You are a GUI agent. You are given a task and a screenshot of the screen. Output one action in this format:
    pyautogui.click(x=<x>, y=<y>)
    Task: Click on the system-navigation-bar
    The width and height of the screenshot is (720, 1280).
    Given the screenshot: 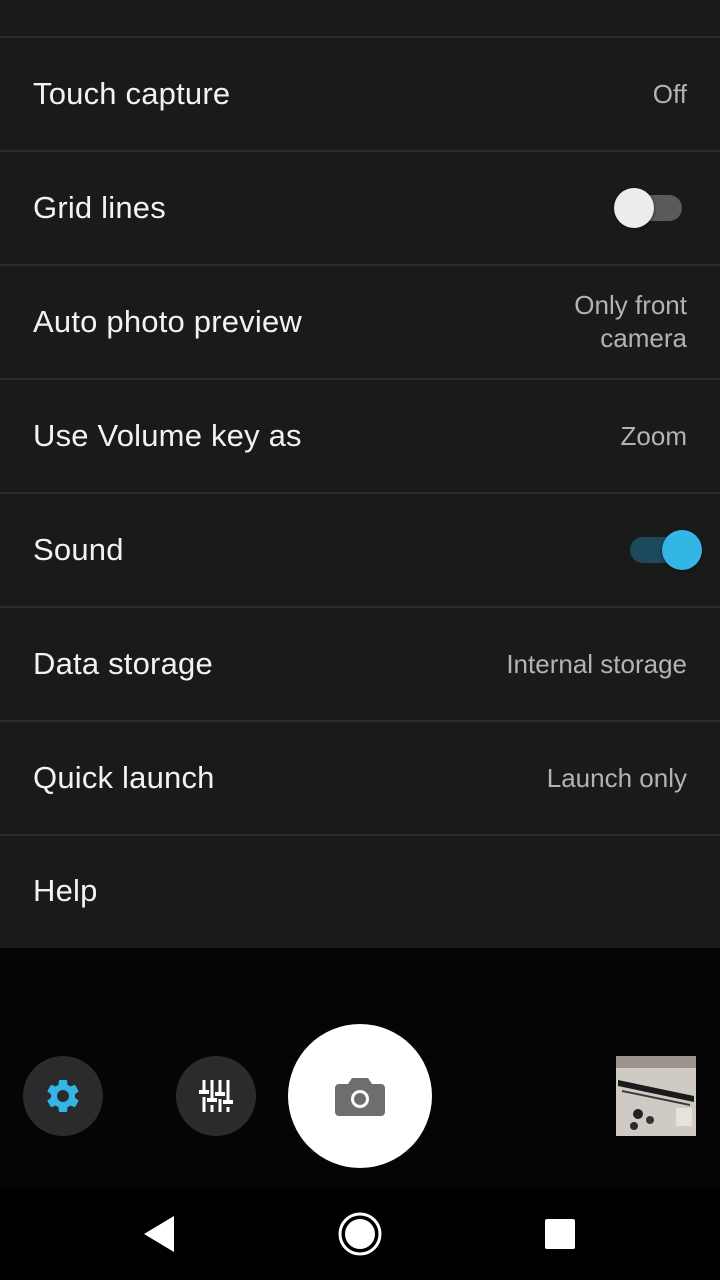 What is the action you would take?
    pyautogui.click(x=360, y=1234)
    